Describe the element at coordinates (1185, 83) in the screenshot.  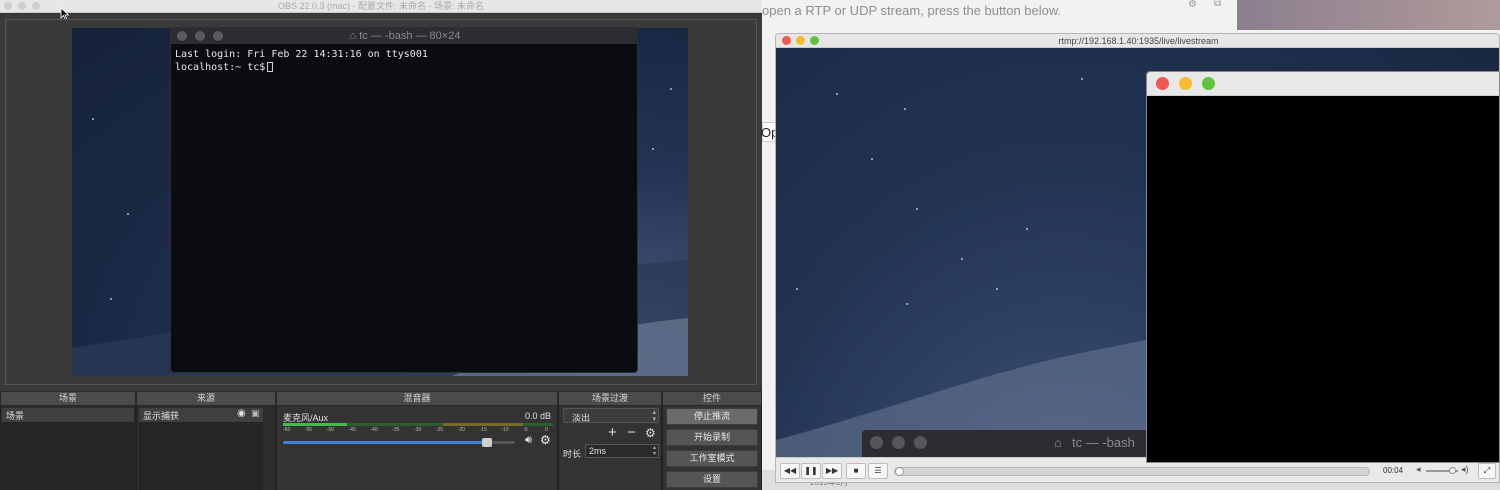
I see `minimize-icon` at that location.